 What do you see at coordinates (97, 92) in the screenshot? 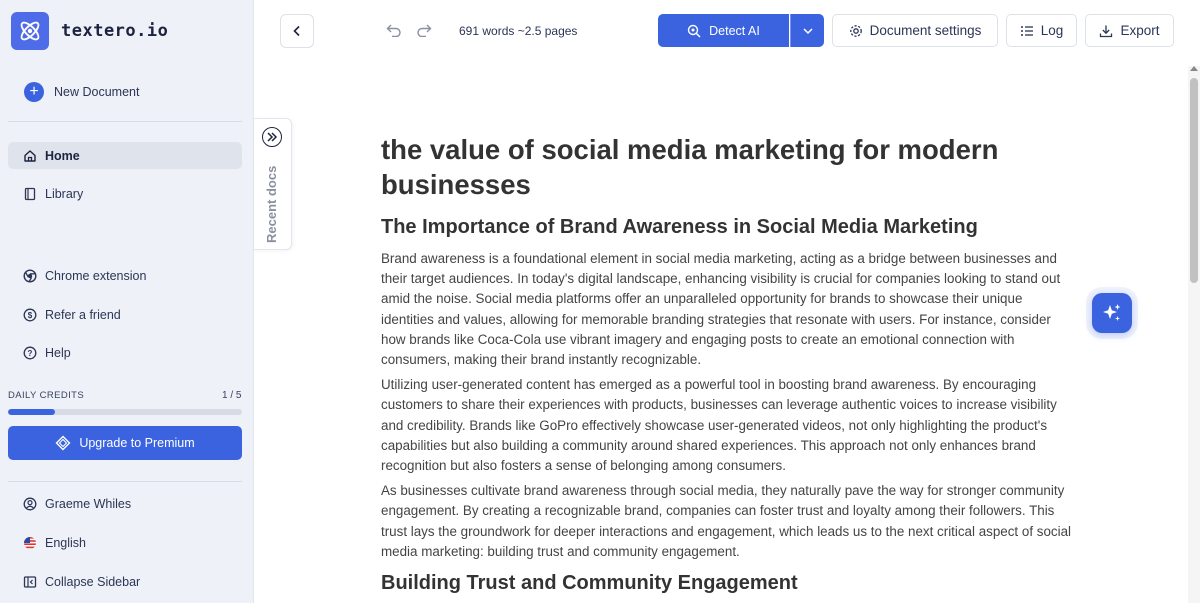
I see `new-document-label: New Document` at bounding box center [97, 92].